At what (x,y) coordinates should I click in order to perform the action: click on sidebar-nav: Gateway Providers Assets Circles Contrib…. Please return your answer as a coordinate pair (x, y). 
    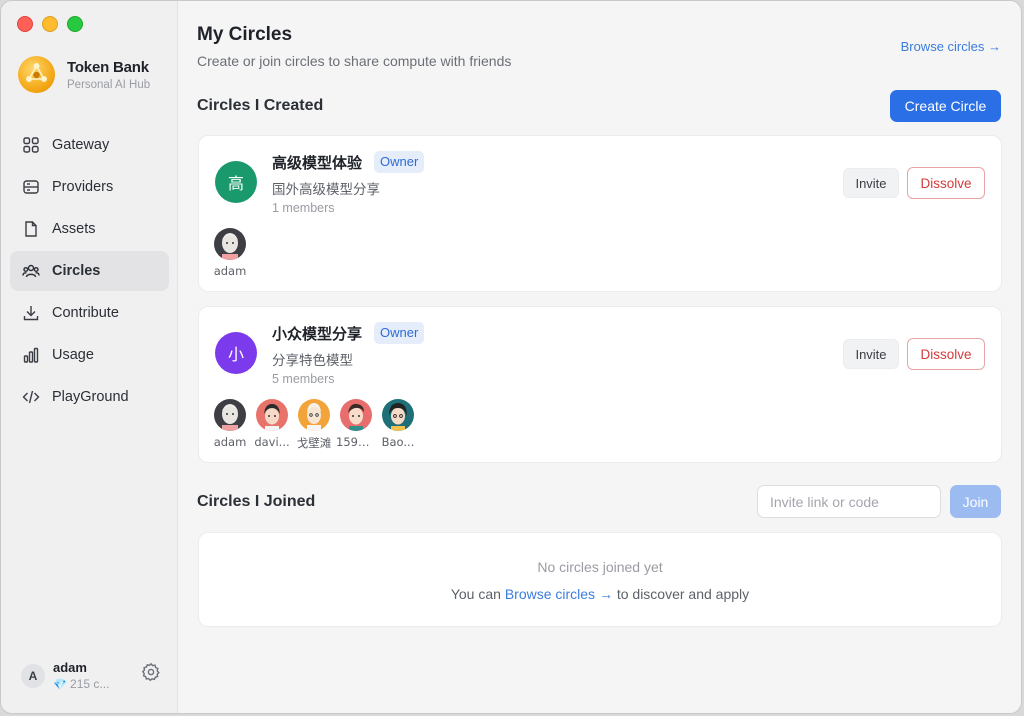
    Looking at the image, I should click on (89, 272).